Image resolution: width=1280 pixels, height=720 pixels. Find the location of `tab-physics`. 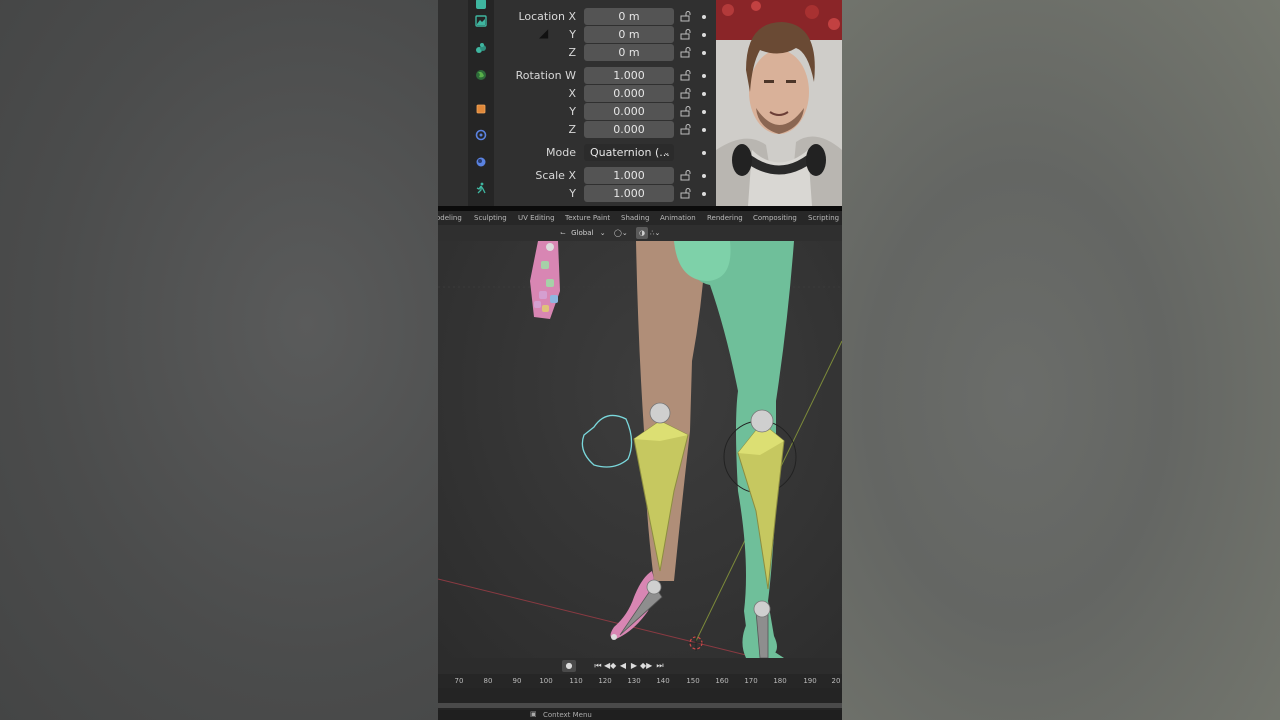

tab-physics is located at coordinates (481, 162).